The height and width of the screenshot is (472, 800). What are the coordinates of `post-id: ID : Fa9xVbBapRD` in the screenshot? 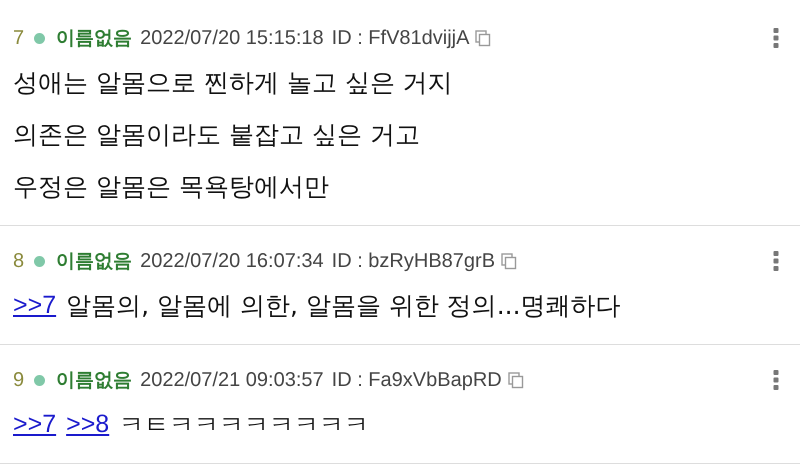 It's located at (417, 380).